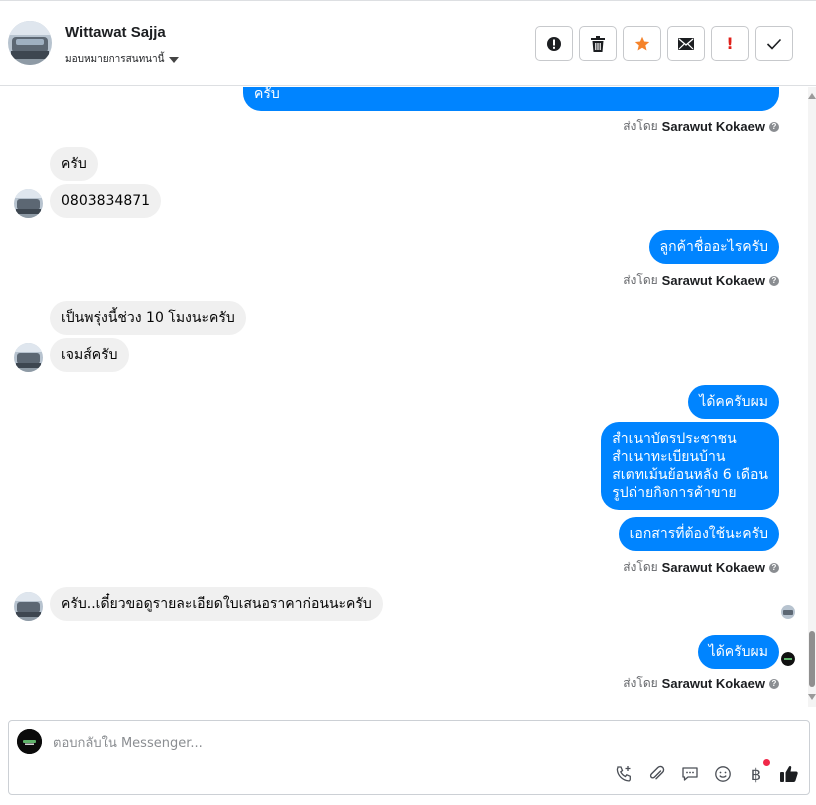  What do you see at coordinates (788, 659) in the screenshot?
I see `page-avatar-small` at bounding box center [788, 659].